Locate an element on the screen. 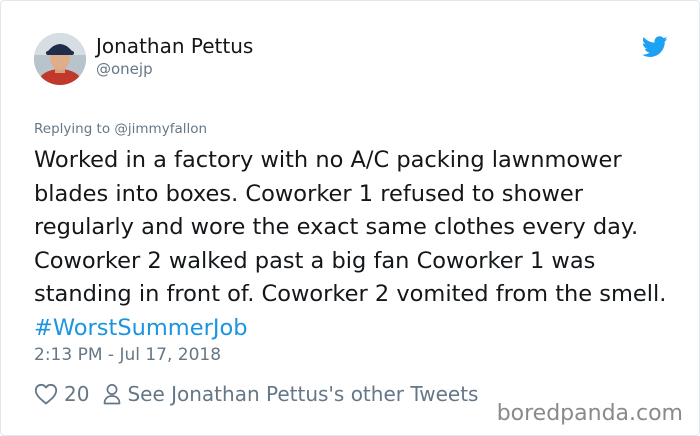 The image size is (700, 436). watermark: boredpanda.com is located at coordinates (589, 413).